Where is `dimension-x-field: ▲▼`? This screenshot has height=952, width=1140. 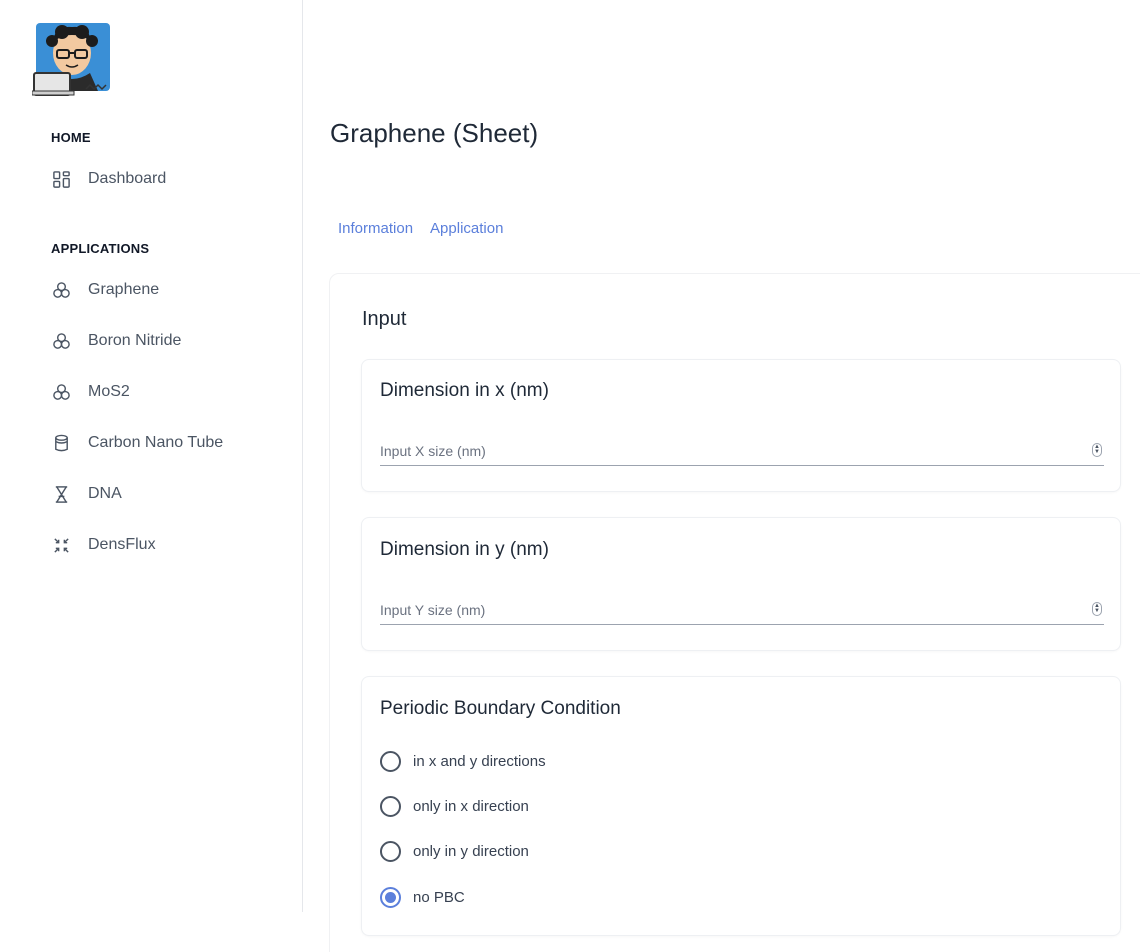
dimension-x-field: ▲▼ is located at coordinates (742, 452).